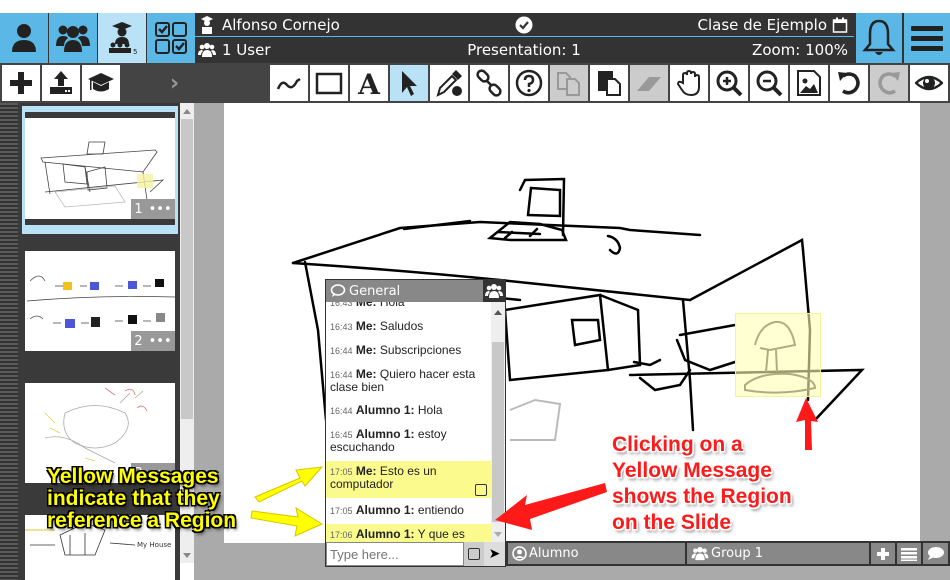 The height and width of the screenshot is (580, 950). Describe the element at coordinates (929, 83) in the screenshot. I see `view-tool` at that location.